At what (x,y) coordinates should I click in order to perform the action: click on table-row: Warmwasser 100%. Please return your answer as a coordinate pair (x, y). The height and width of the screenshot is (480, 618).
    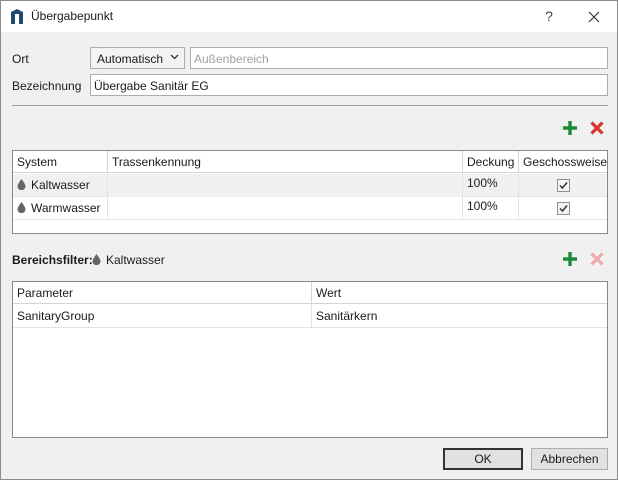
    Looking at the image, I should click on (310, 208).